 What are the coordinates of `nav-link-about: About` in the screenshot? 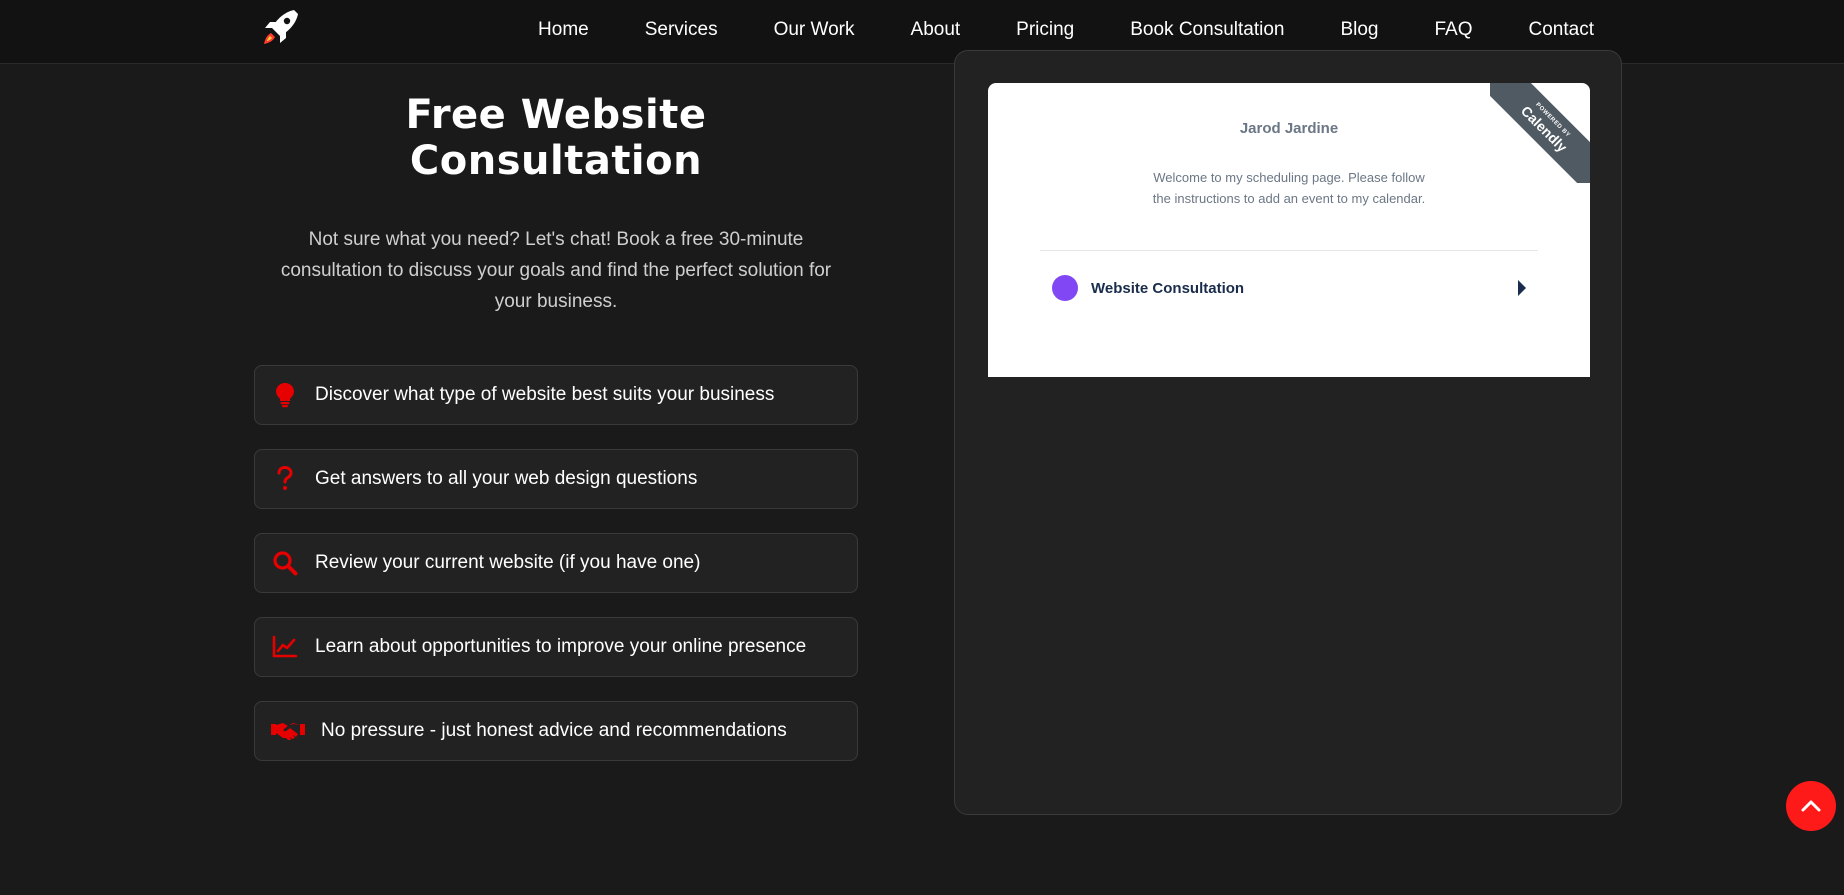 It's located at (936, 30).